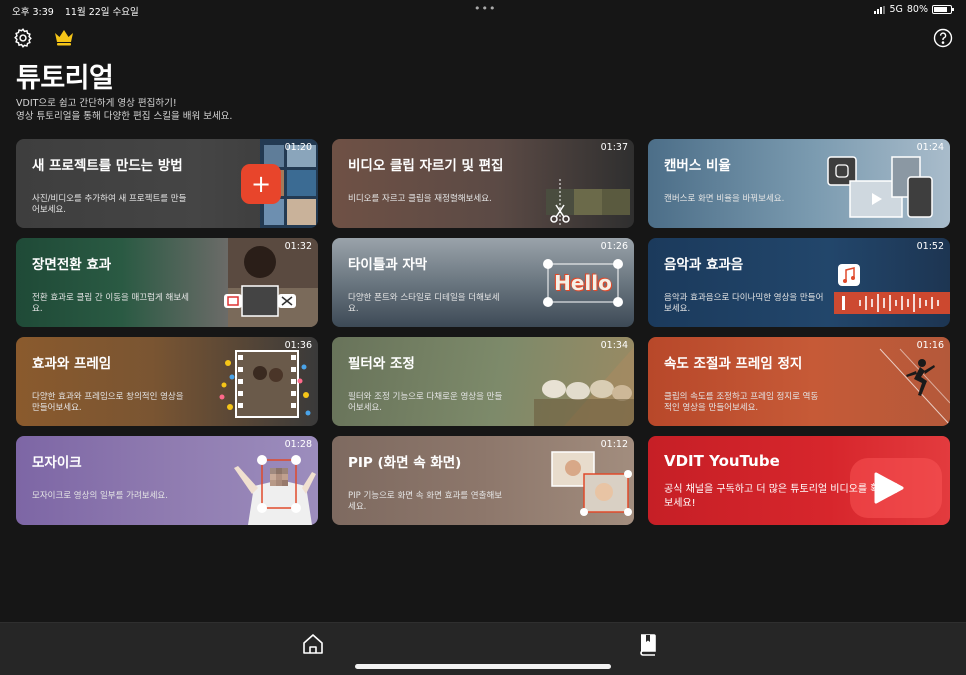 This screenshot has width=966, height=675. What do you see at coordinates (614, 444) in the screenshot?
I see `duration-badge: 01:12` at bounding box center [614, 444].